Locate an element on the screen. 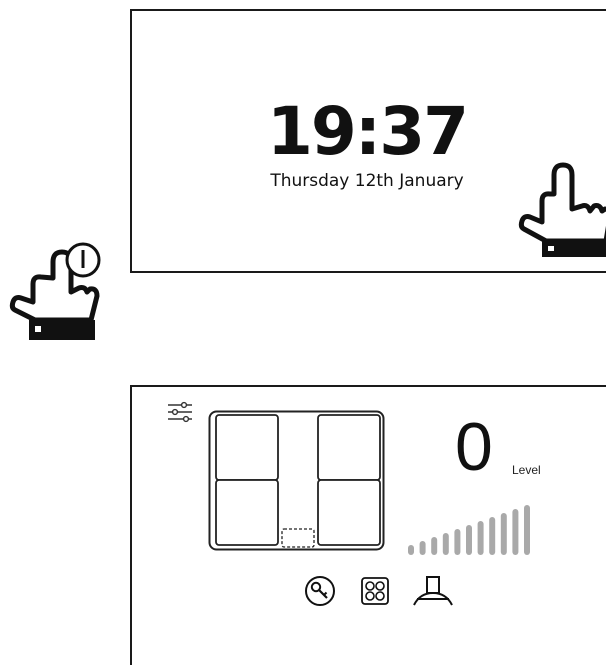 The image size is (606, 665). swipe-hand-icon is located at coordinates (562, 209).